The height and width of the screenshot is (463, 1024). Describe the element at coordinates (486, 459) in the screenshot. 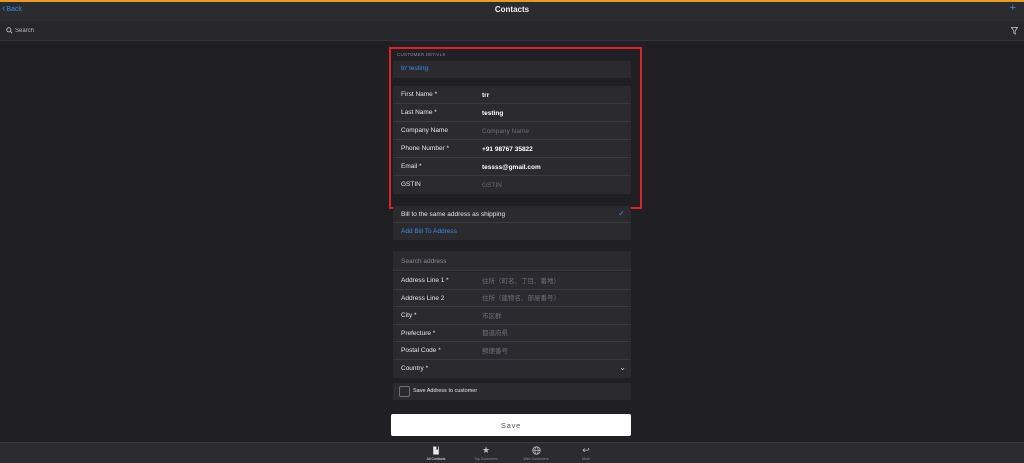

I see `tab-label: Top Customers` at that location.